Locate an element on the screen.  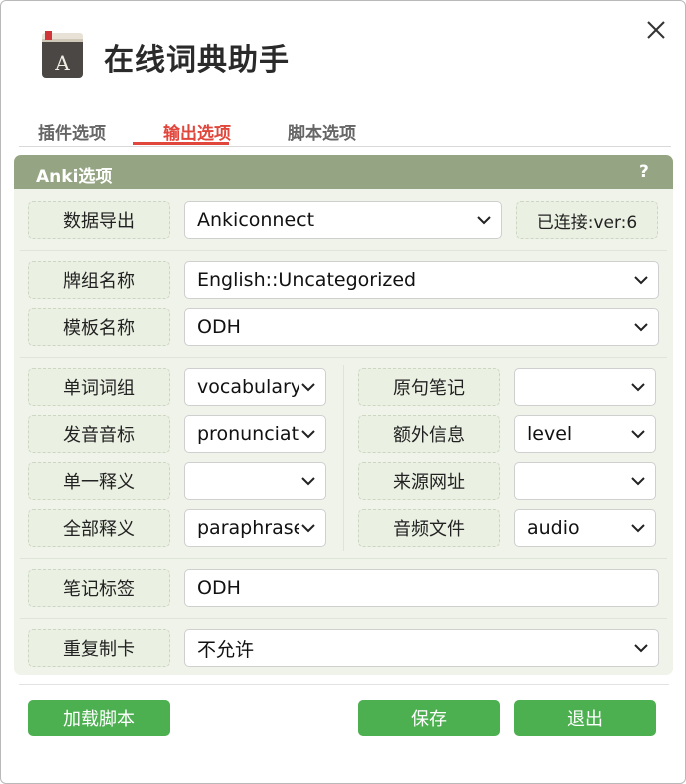
model-label: 模板名称 is located at coordinates (99, 327).